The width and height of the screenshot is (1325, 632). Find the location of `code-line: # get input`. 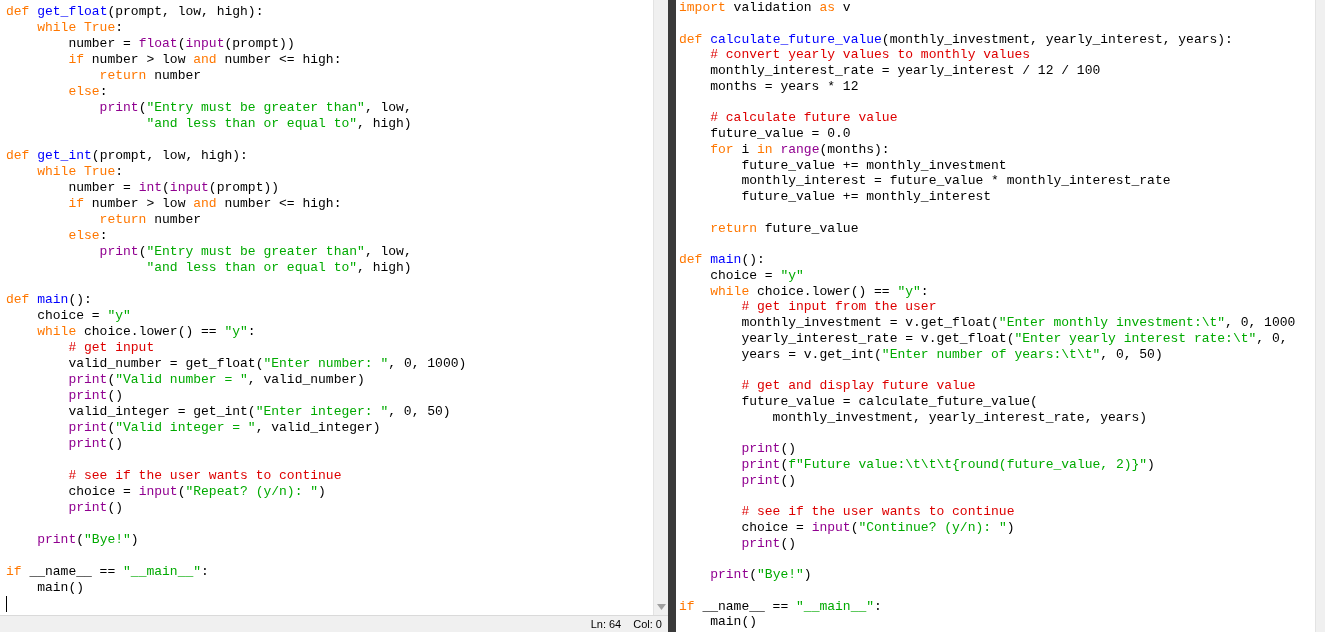

code-line: # get input is located at coordinates (111, 348).